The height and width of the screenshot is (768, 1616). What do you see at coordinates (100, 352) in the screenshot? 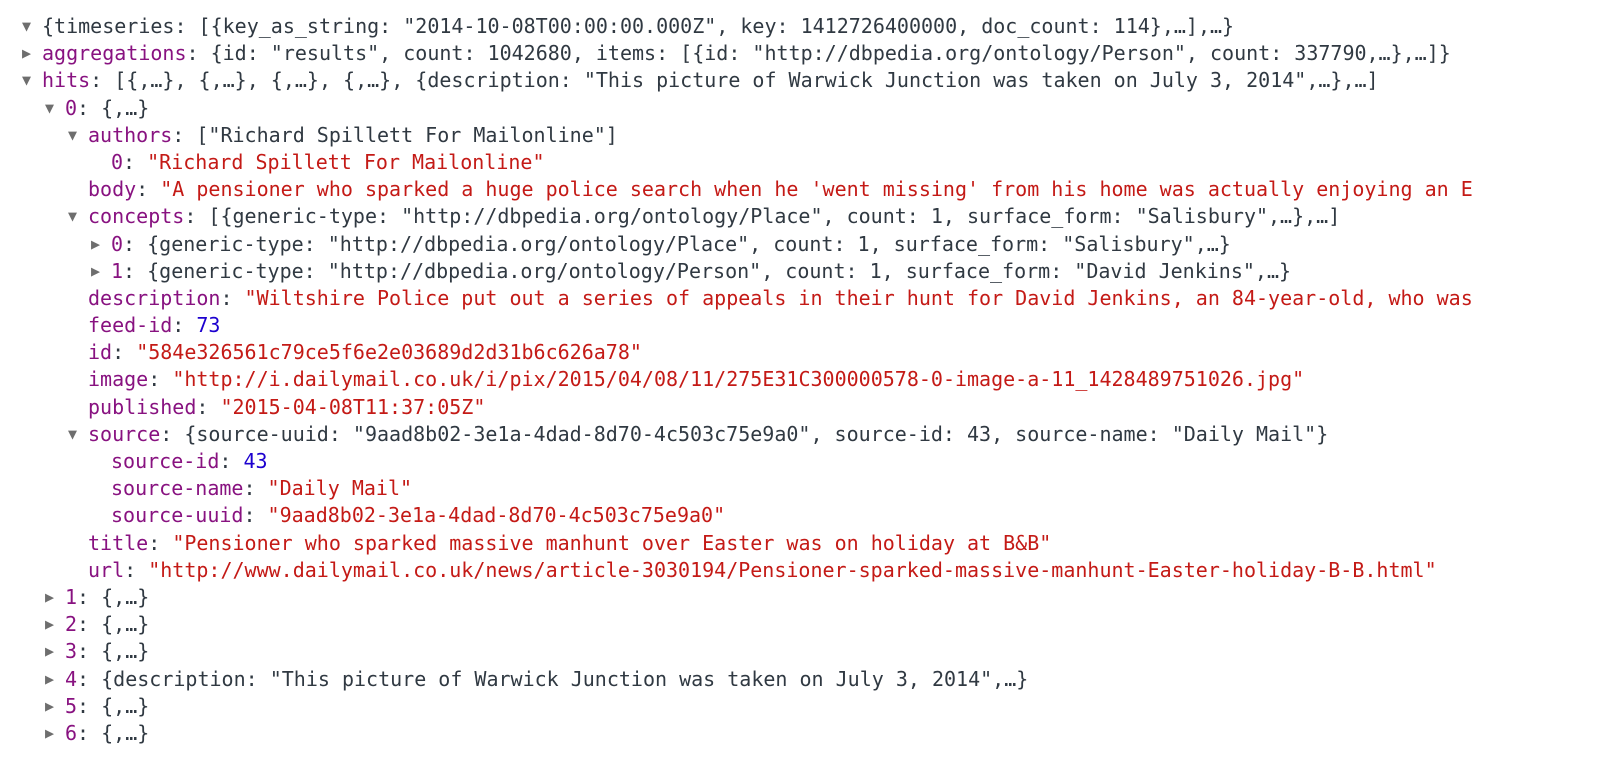
I see `json-key: id` at bounding box center [100, 352].